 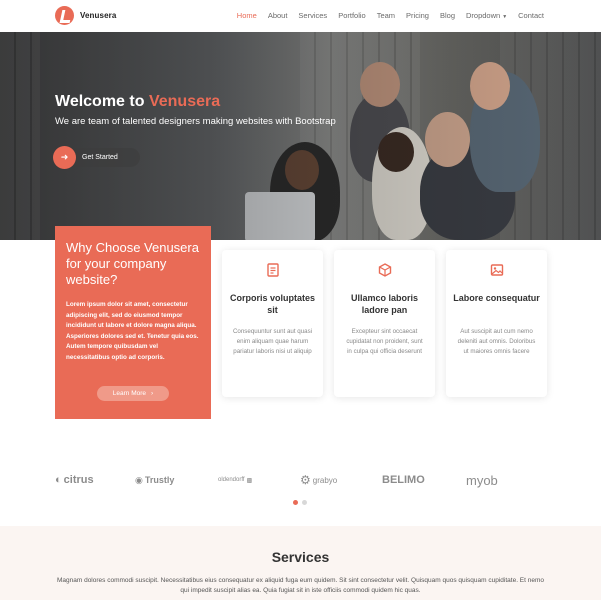 I want to click on nav-dropdown-label: Dropdown, so click(x=483, y=15).